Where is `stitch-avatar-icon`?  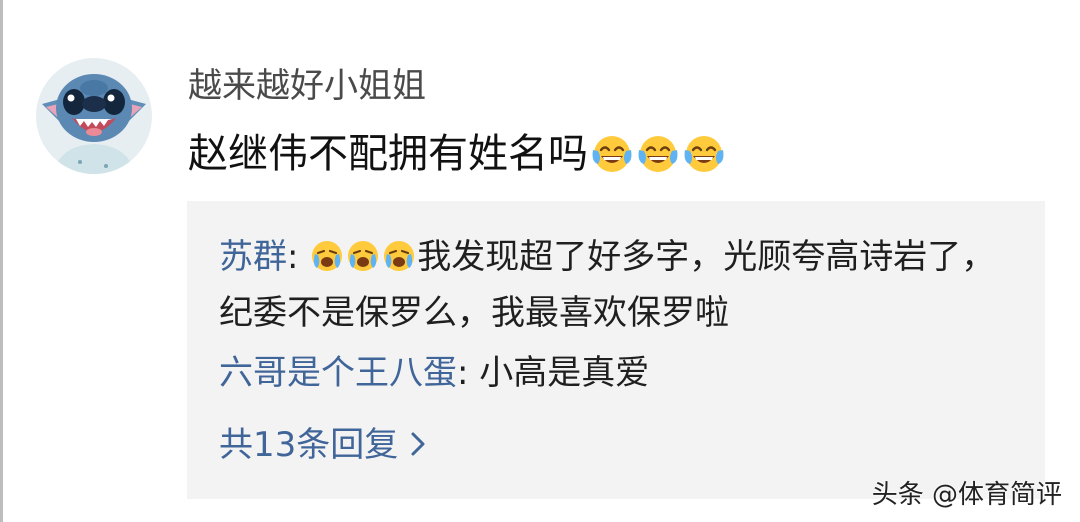
stitch-avatar-icon is located at coordinates (94, 116).